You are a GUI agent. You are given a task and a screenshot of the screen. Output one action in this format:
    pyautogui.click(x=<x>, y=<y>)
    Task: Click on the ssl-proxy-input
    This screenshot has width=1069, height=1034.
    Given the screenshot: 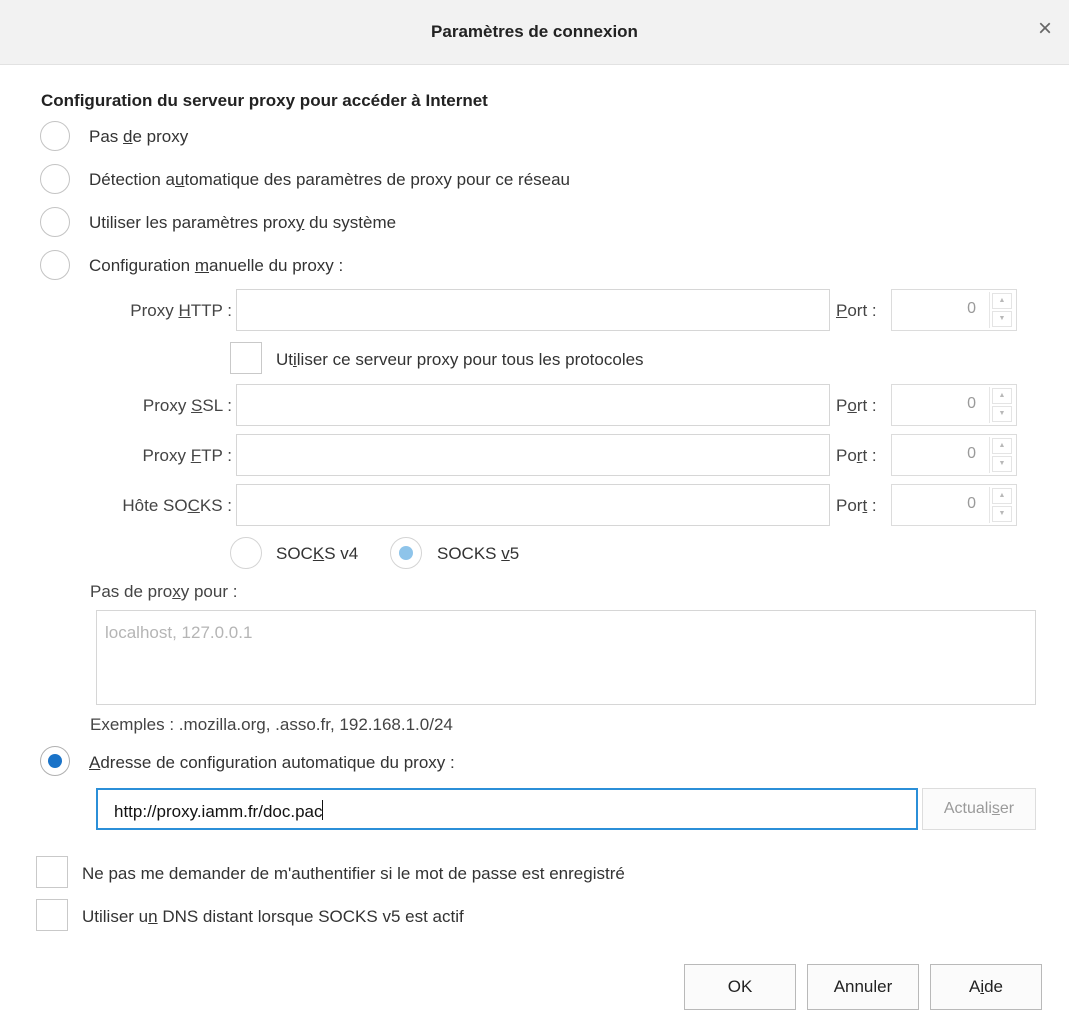 What is the action you would take?
    pyautogui.click(x=533, y=405)
    